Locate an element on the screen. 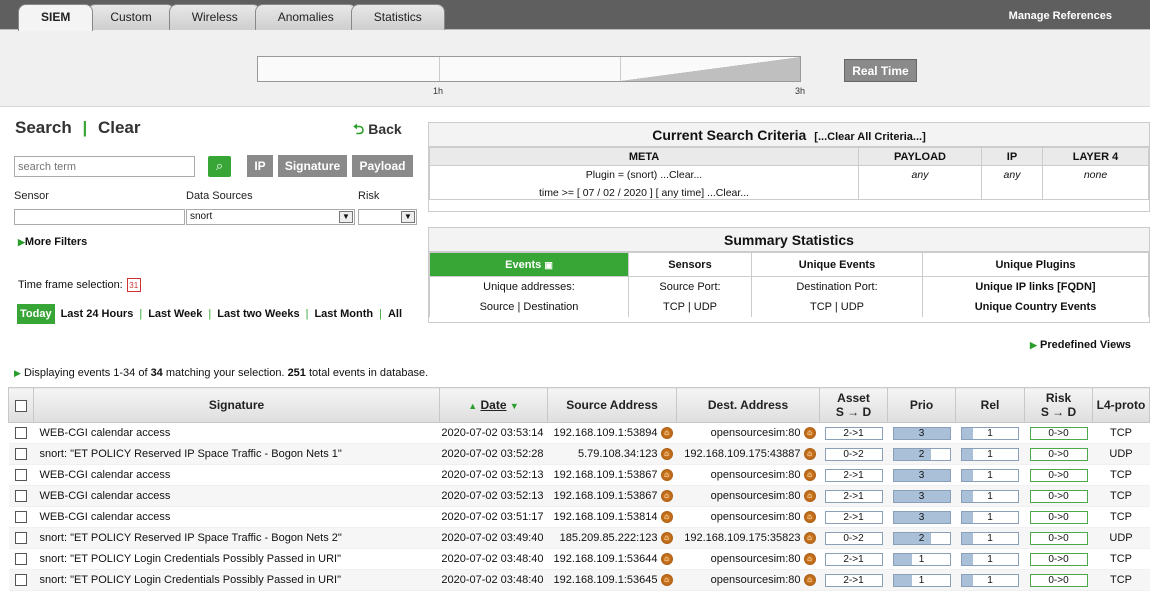  summary-unique-ip-links: Unique IP links [FQDN] is located at coordinates (1035, 286).